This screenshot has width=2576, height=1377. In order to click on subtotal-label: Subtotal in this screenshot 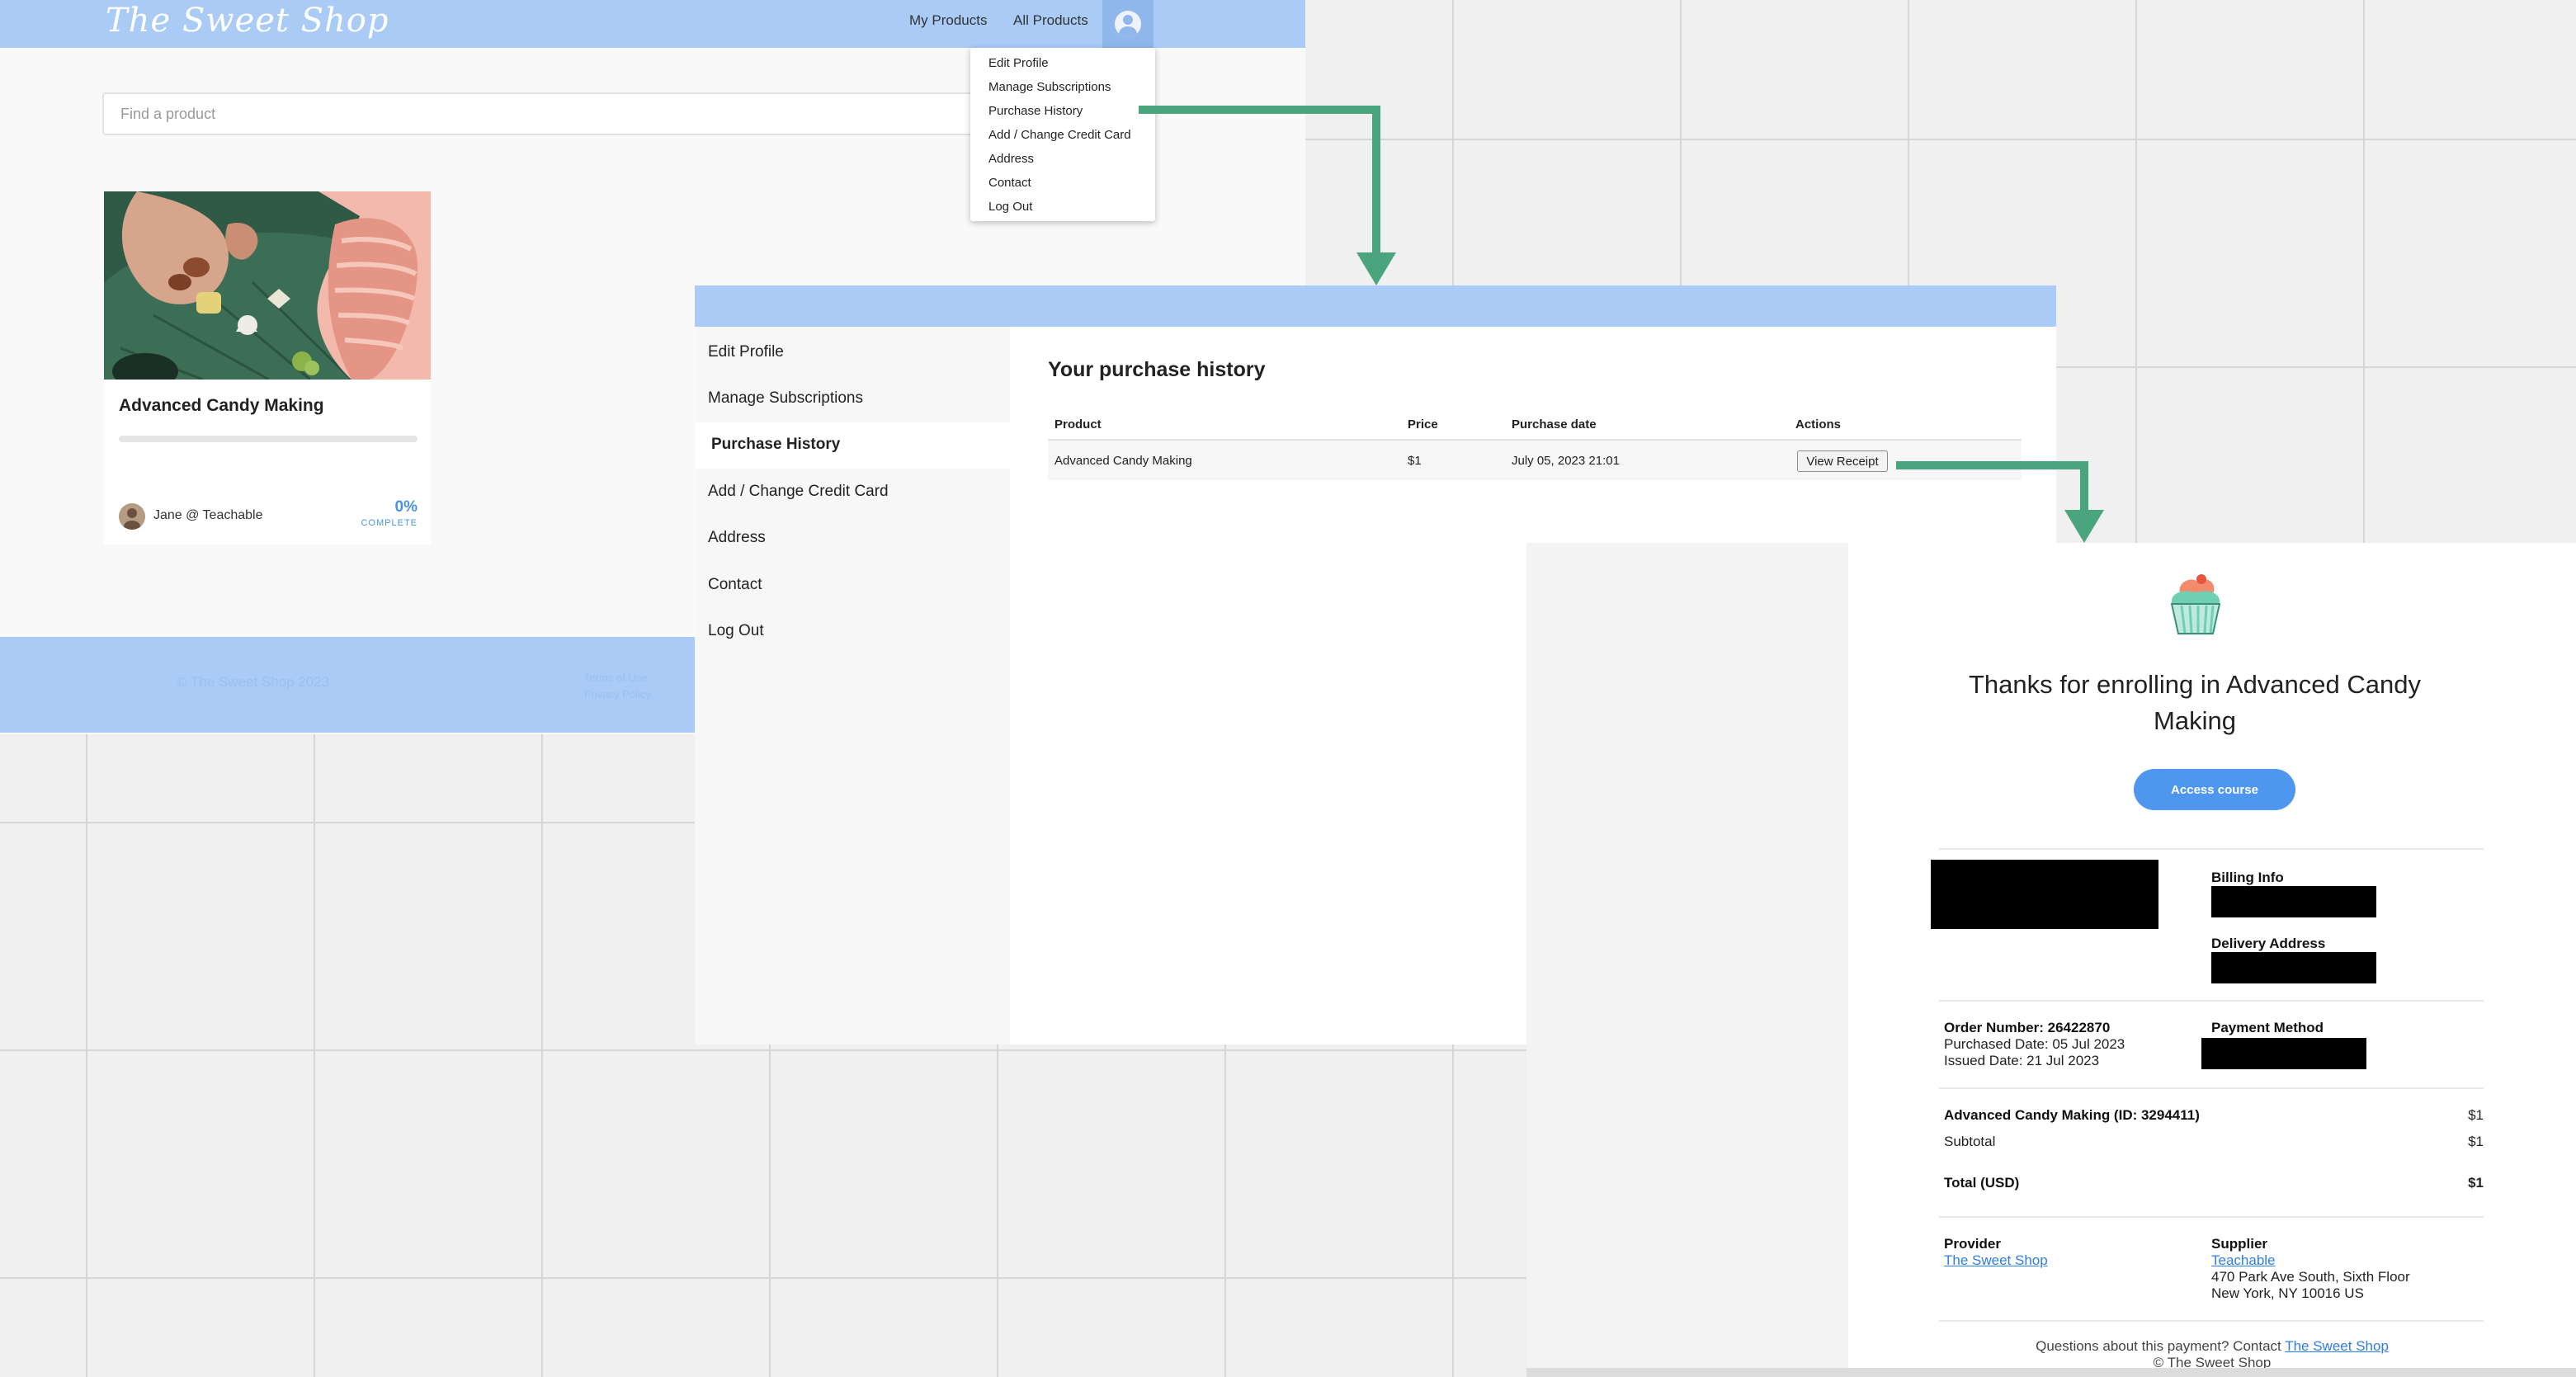, I will do `click(1970, 1141)`.